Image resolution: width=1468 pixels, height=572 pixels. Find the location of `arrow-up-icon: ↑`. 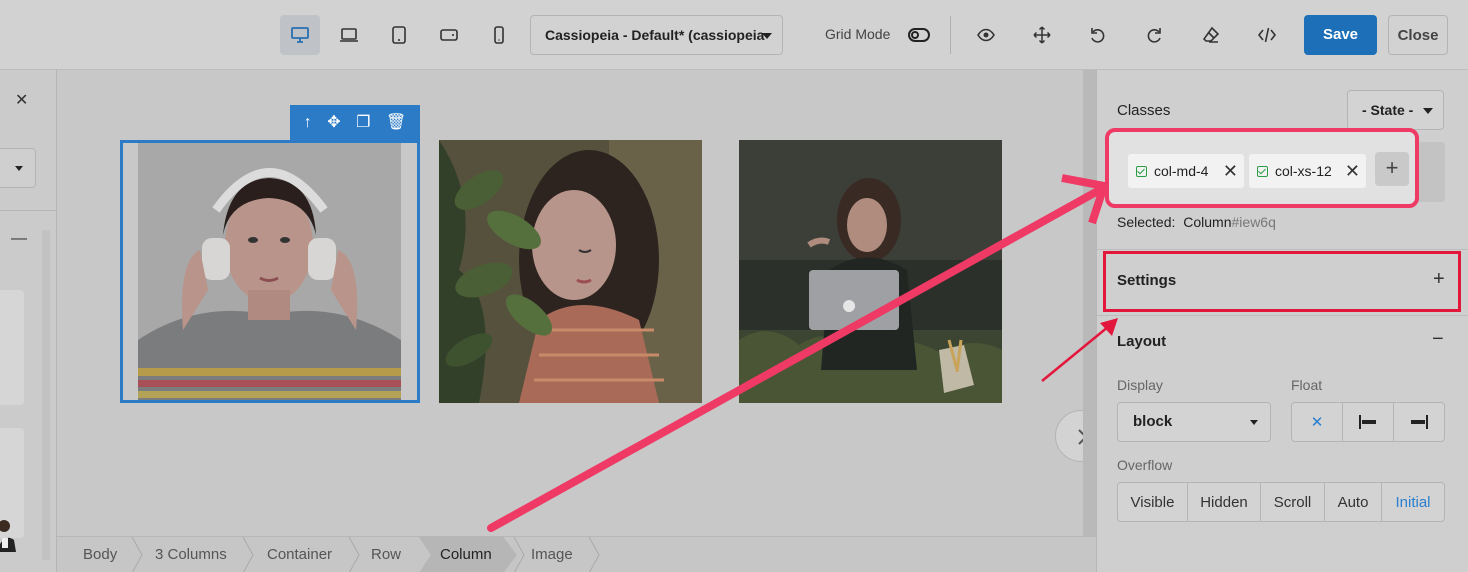

arrow-up-icon: ↑ is located at coordinates (308, 122).